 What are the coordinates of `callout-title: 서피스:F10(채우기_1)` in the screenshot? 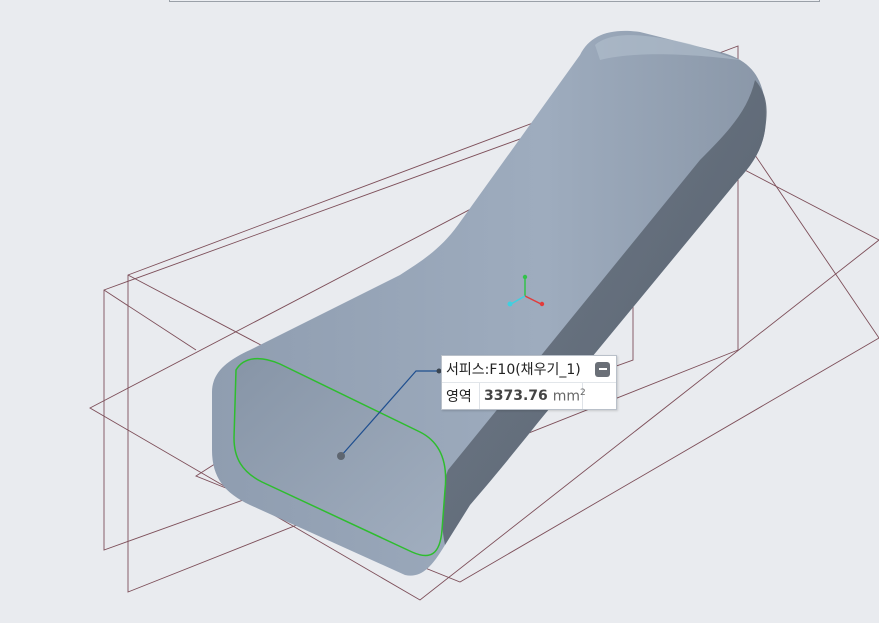 It's located at (513, 370).